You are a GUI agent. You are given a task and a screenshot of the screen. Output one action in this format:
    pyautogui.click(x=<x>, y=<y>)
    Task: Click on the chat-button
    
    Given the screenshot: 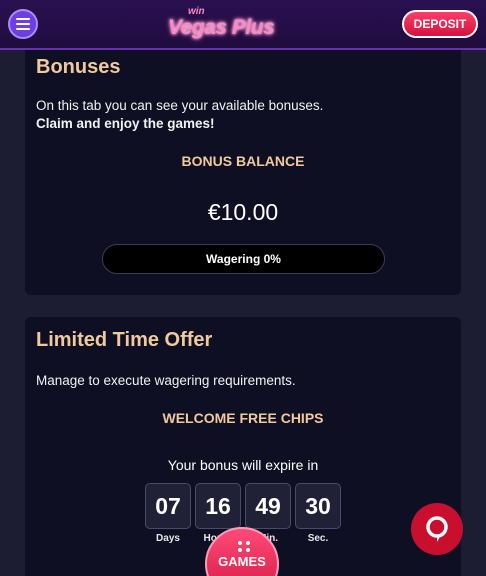 What is the action you would take?
    pyautogui.click(x=437, y=529)
    